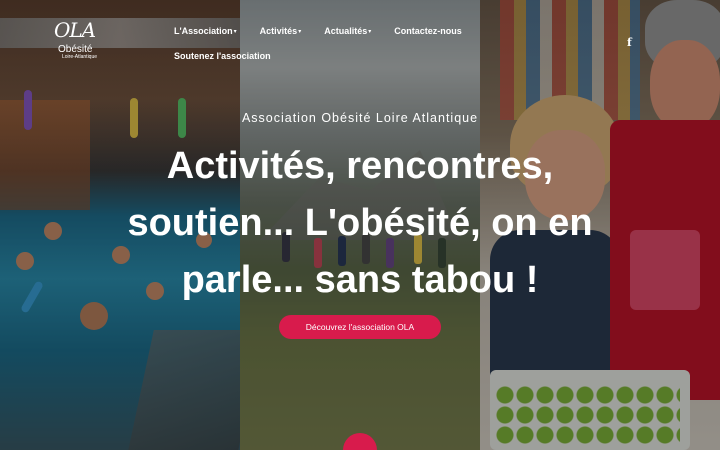  Describe the element at coordinates (360, 166) in the screenshot. I see `headline-line: Activités, rencontres,` at that location.